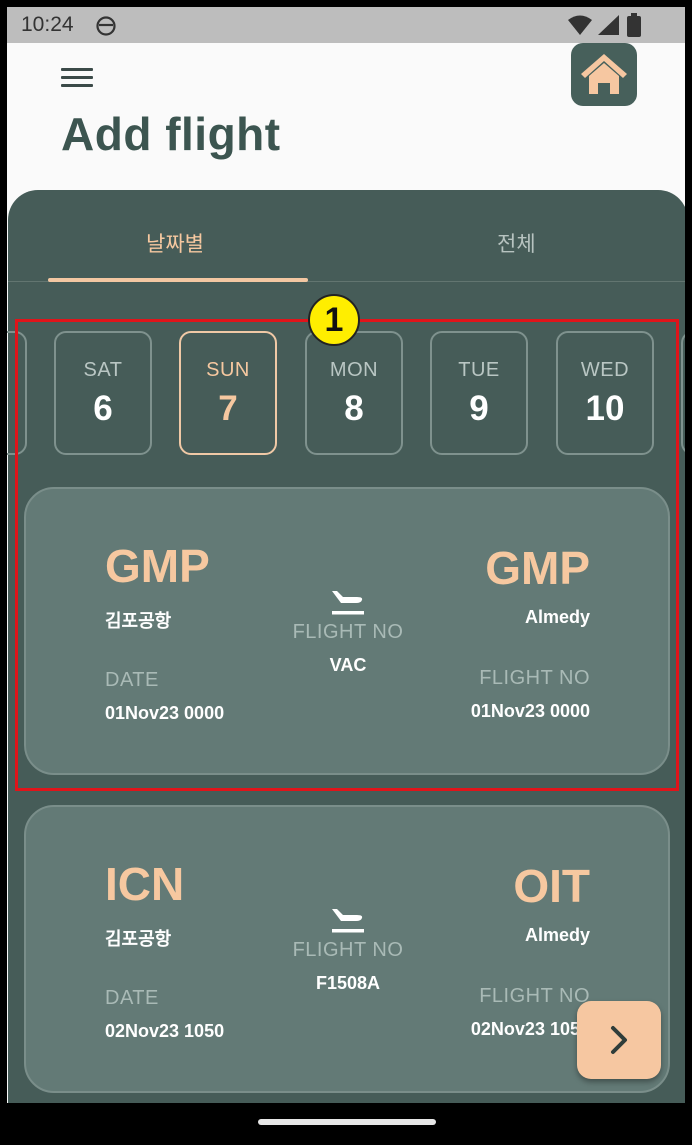 Image resolution: width=692 pixels, height=1145 pixels. What do you see at coordinates (175, 243) in the screenshot?
I see `tab-by-date: 날짜별` at bounding box center [175, 243].